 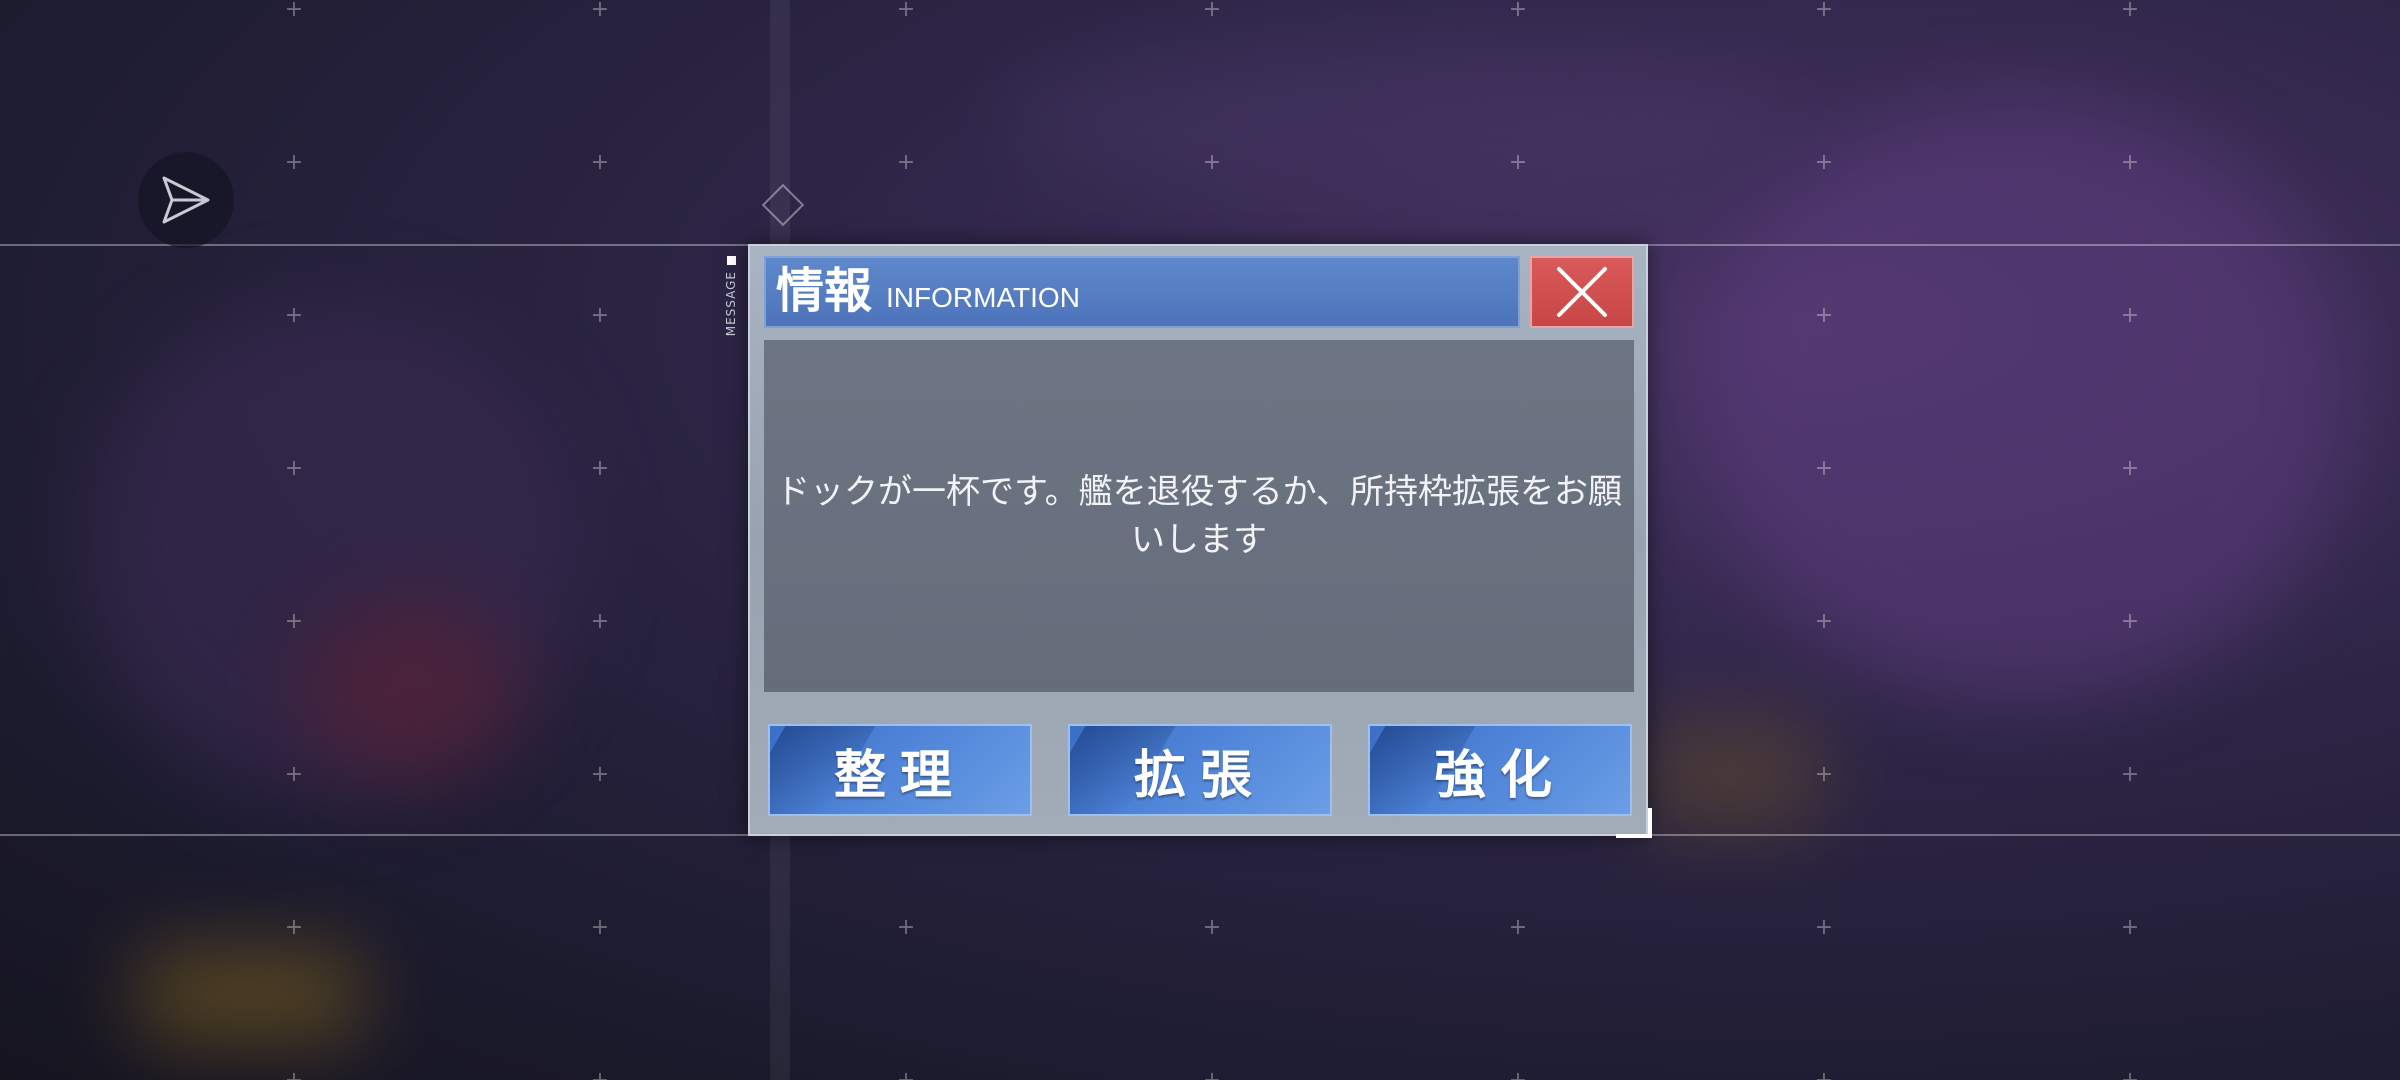 What do you see at coordinates (731, 260) in the screenshot?
I see `square-marker-icon` at bounding box center [731, 260].